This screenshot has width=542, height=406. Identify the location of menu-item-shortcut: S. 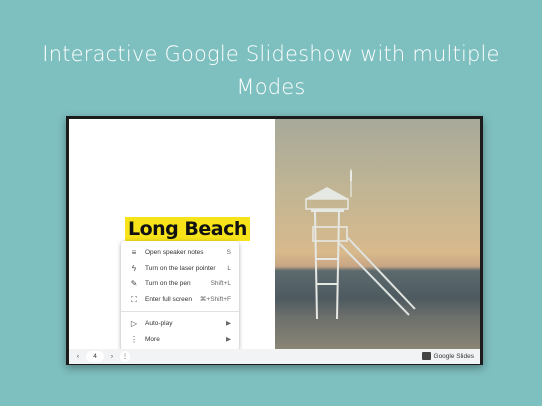
(228, 252).